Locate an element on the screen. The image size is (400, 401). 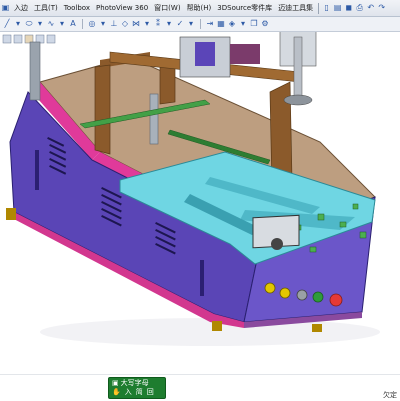
pattern-icon: ⁑ is located at coordinates (158, 24).